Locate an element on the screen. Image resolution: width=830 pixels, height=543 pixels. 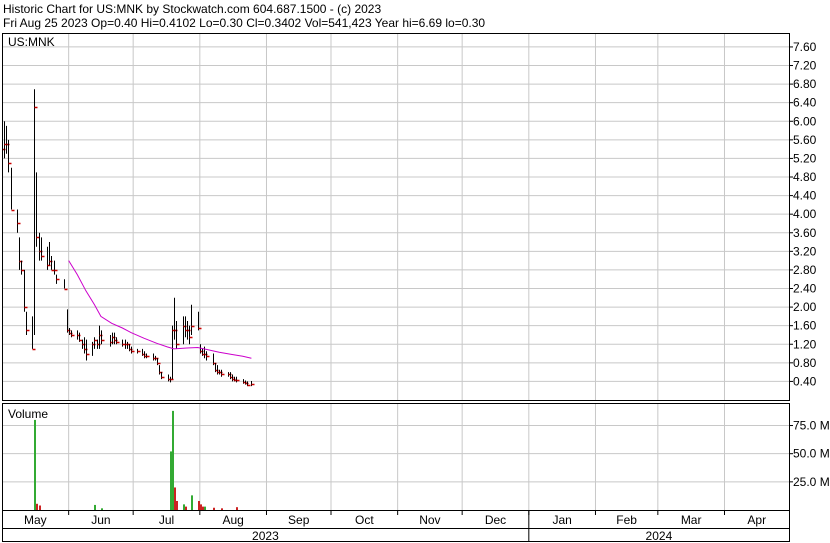
x-month-label: Nov is located at coordinates (429, 520).